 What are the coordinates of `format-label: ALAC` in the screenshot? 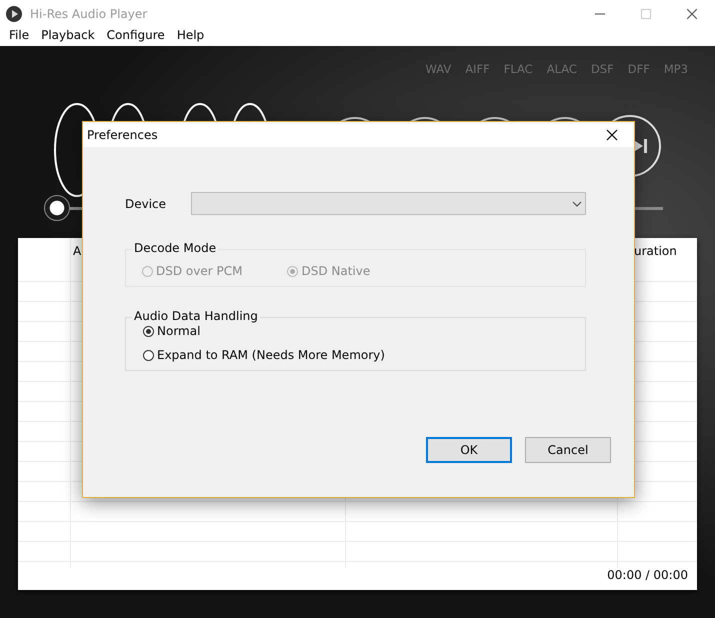 It's located at (561, 69).